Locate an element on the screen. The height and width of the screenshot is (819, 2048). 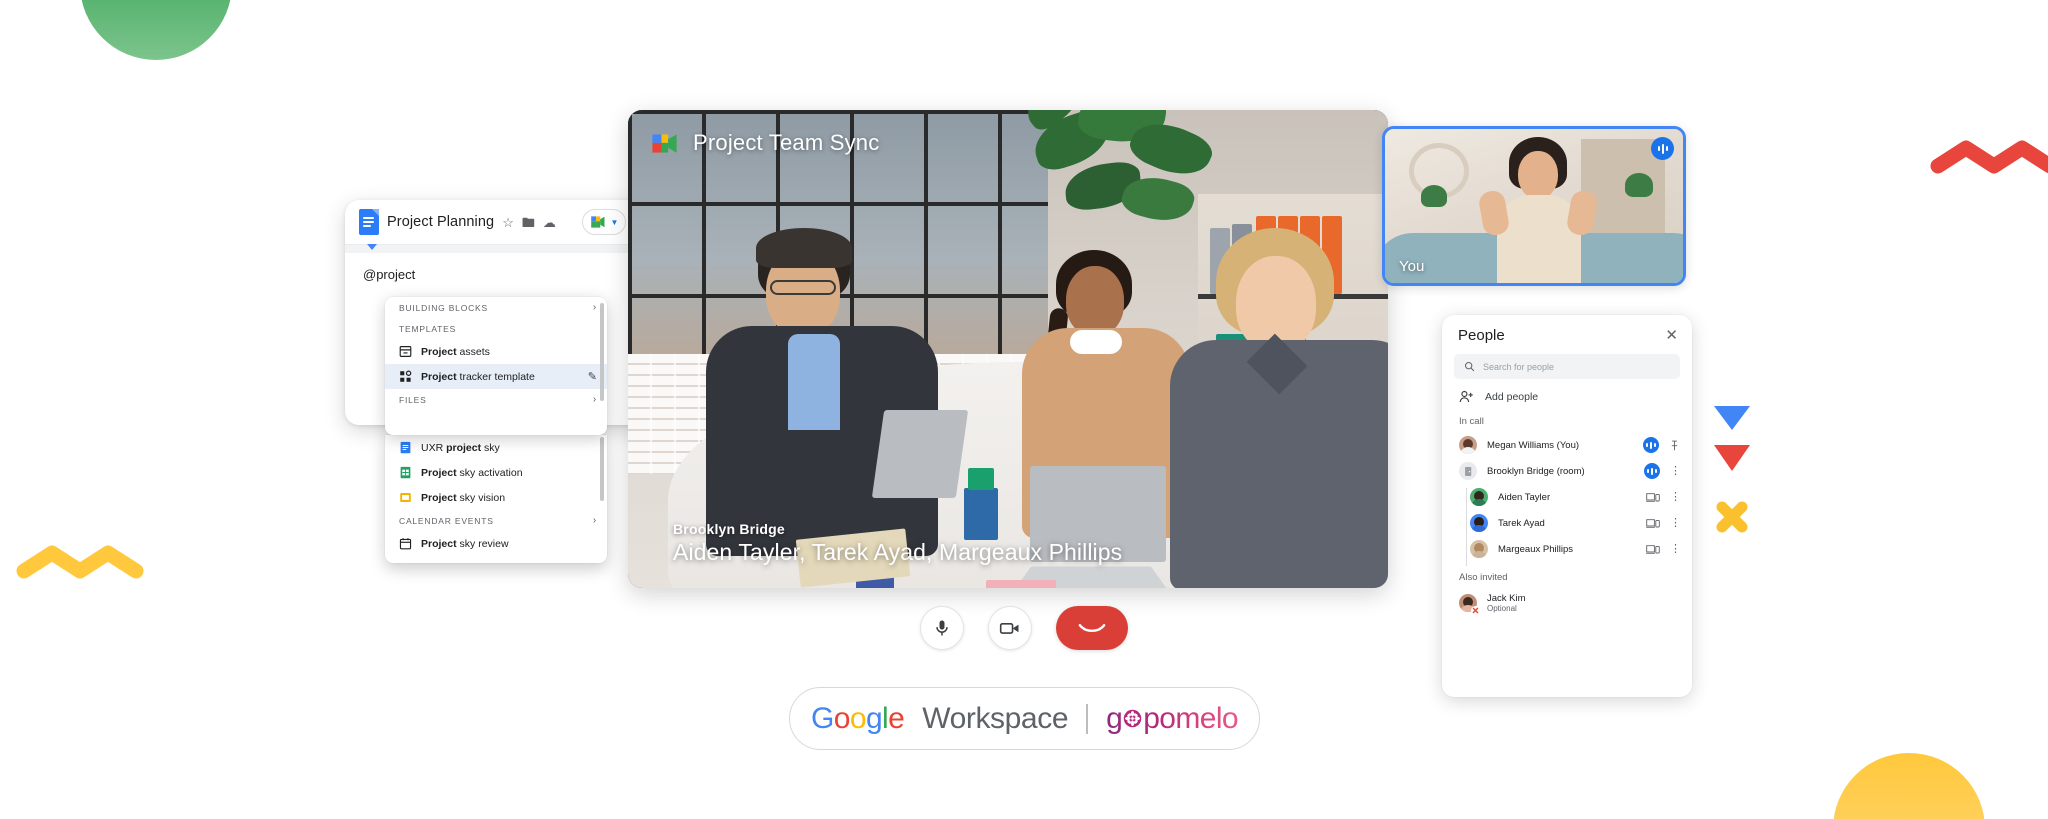
yellow-x-decoration is located at coordinates (1732, 517).